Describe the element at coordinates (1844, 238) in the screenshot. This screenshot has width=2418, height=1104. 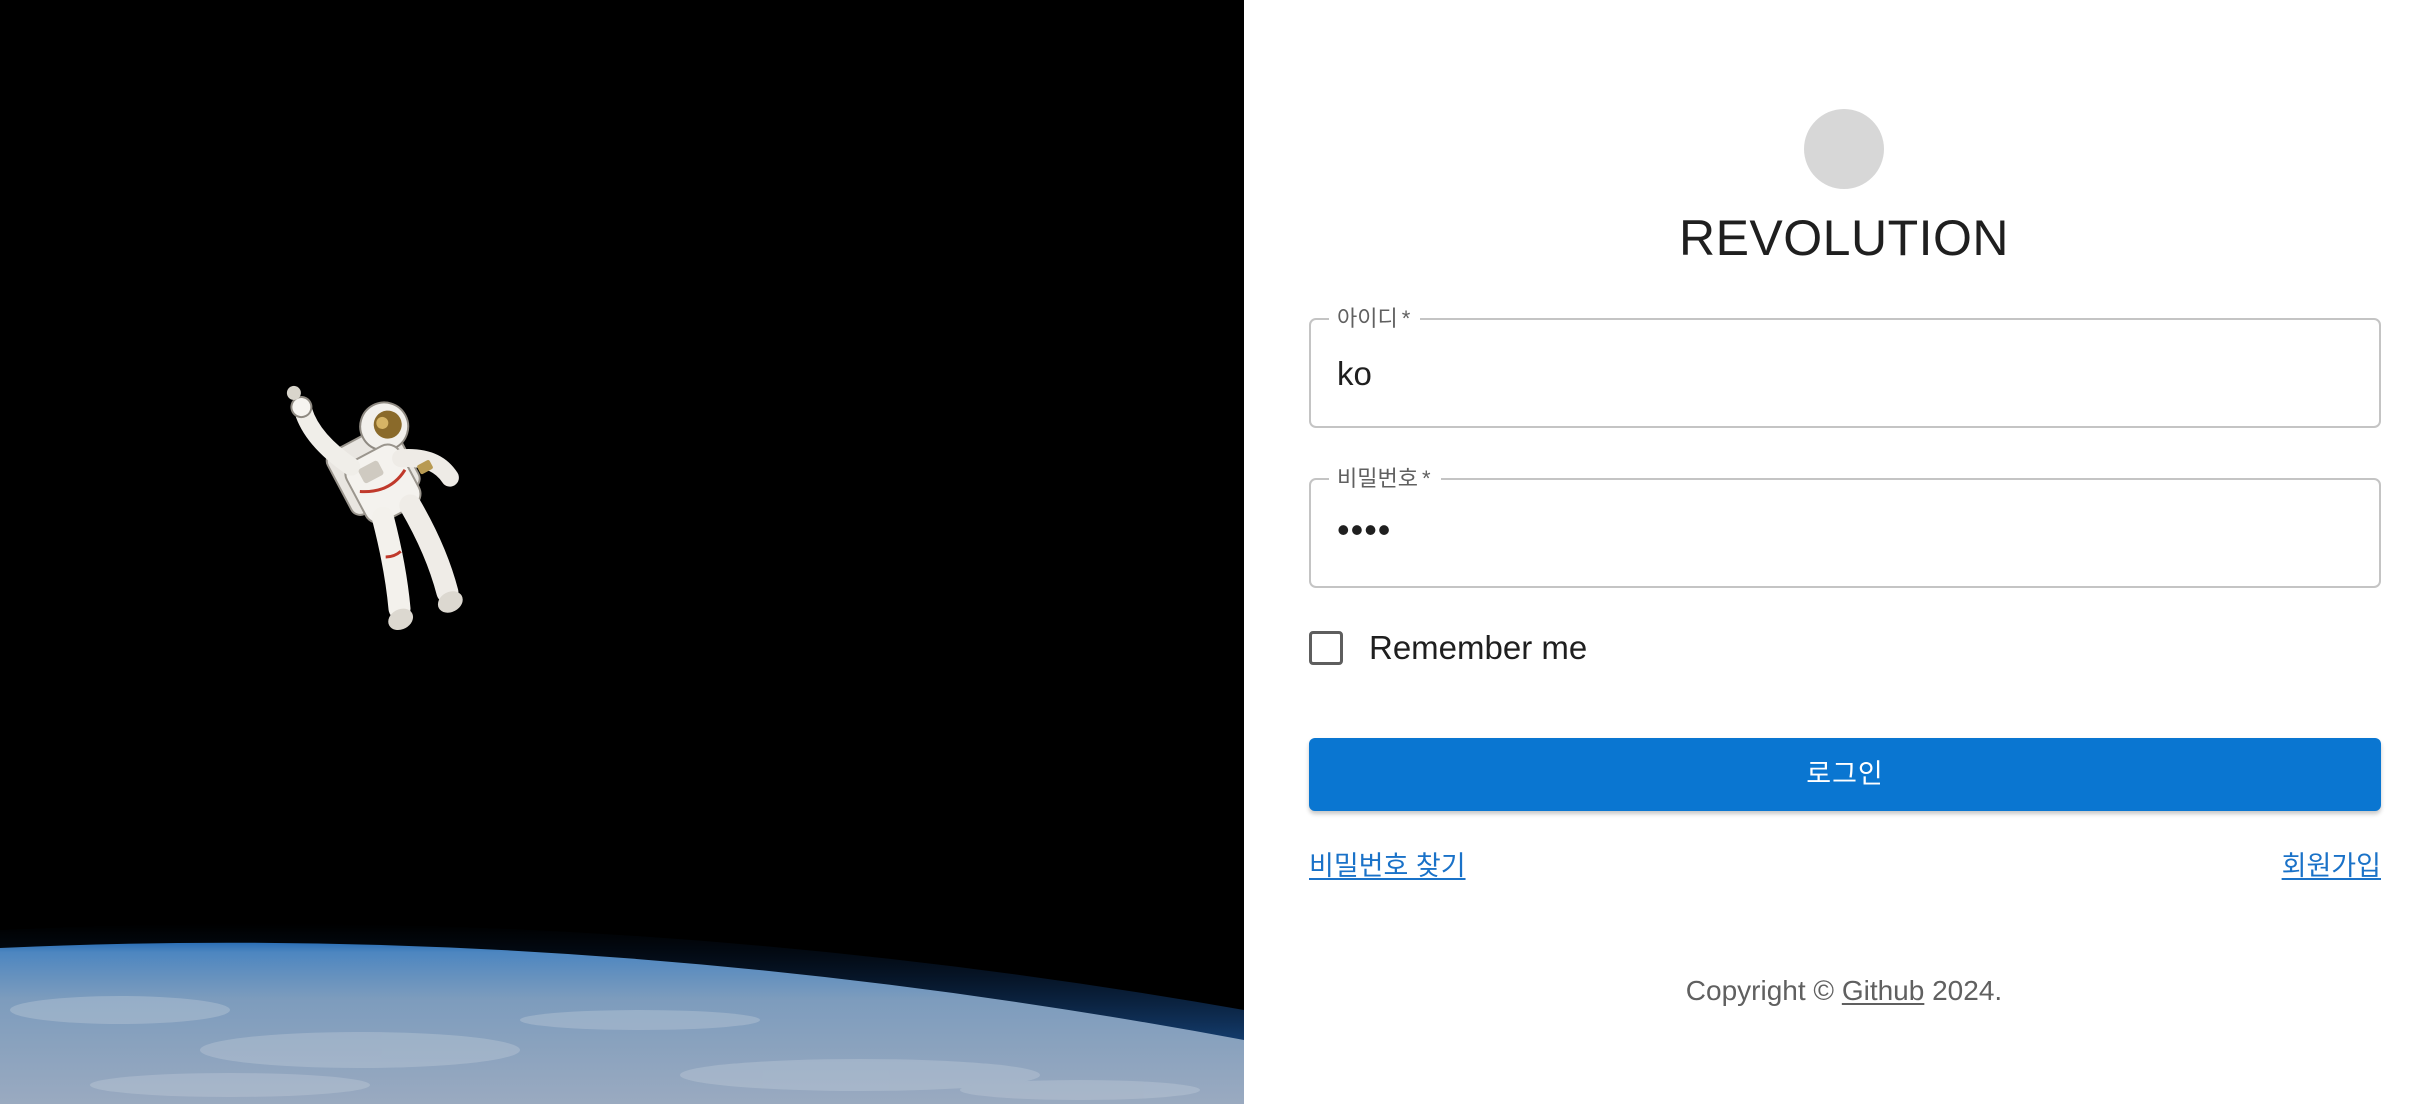
I see `app-title: REVOLUTION` at that location.